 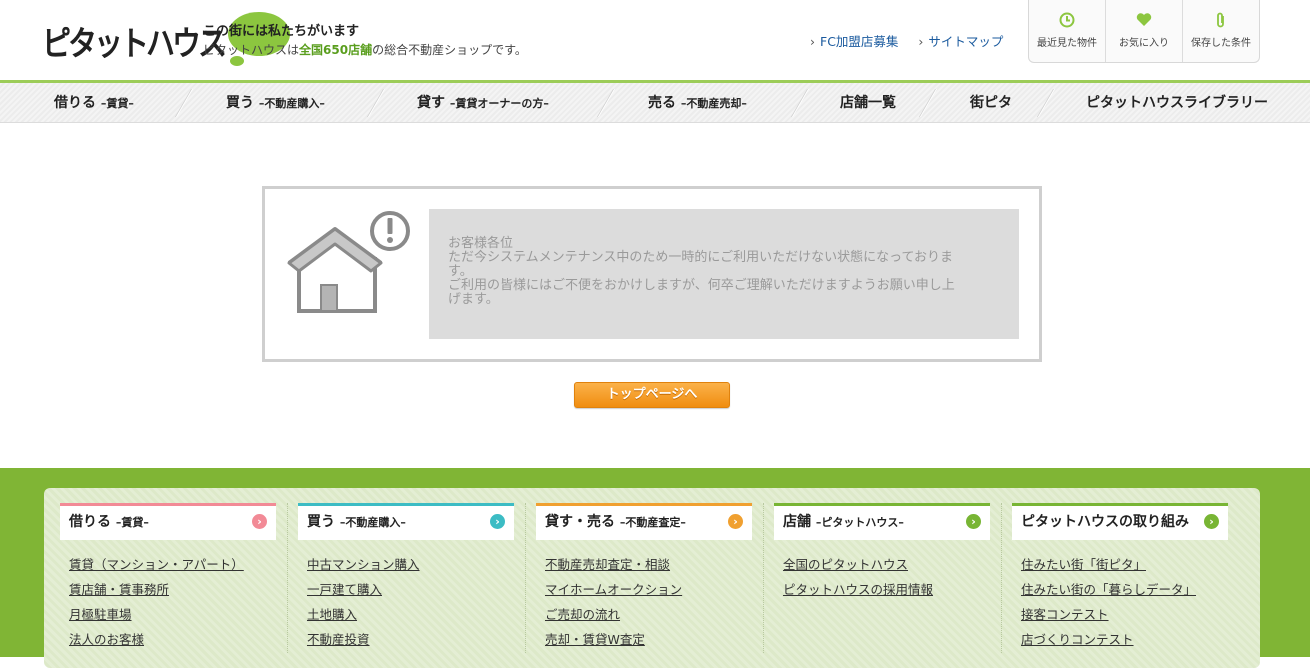 I want to click on footer-link: 不動産売却査定・相談, so click(x=648, y=564).